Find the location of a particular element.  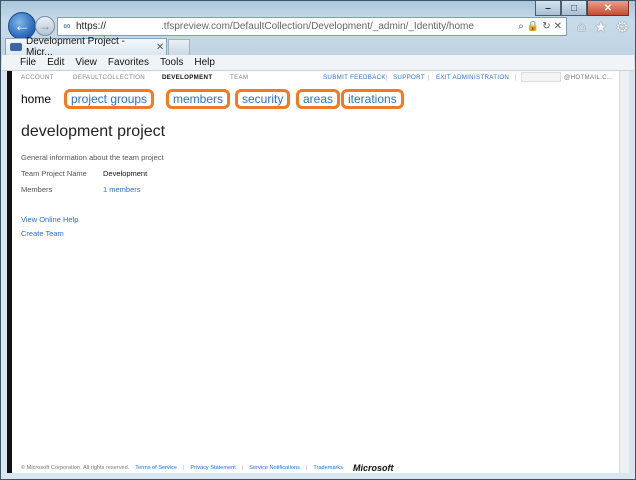

browser-tab: Development Project - Micr... ✕ is located at coordinates (86, 47).